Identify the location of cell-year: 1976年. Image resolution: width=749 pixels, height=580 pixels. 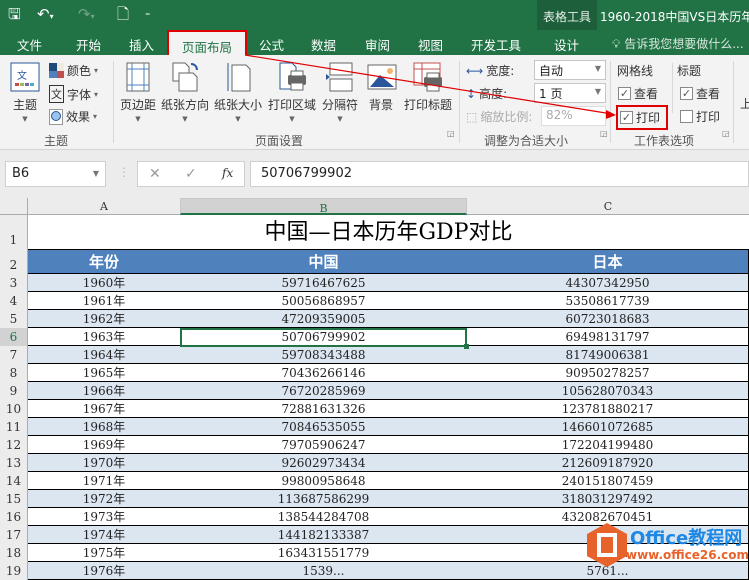
(104, 571).